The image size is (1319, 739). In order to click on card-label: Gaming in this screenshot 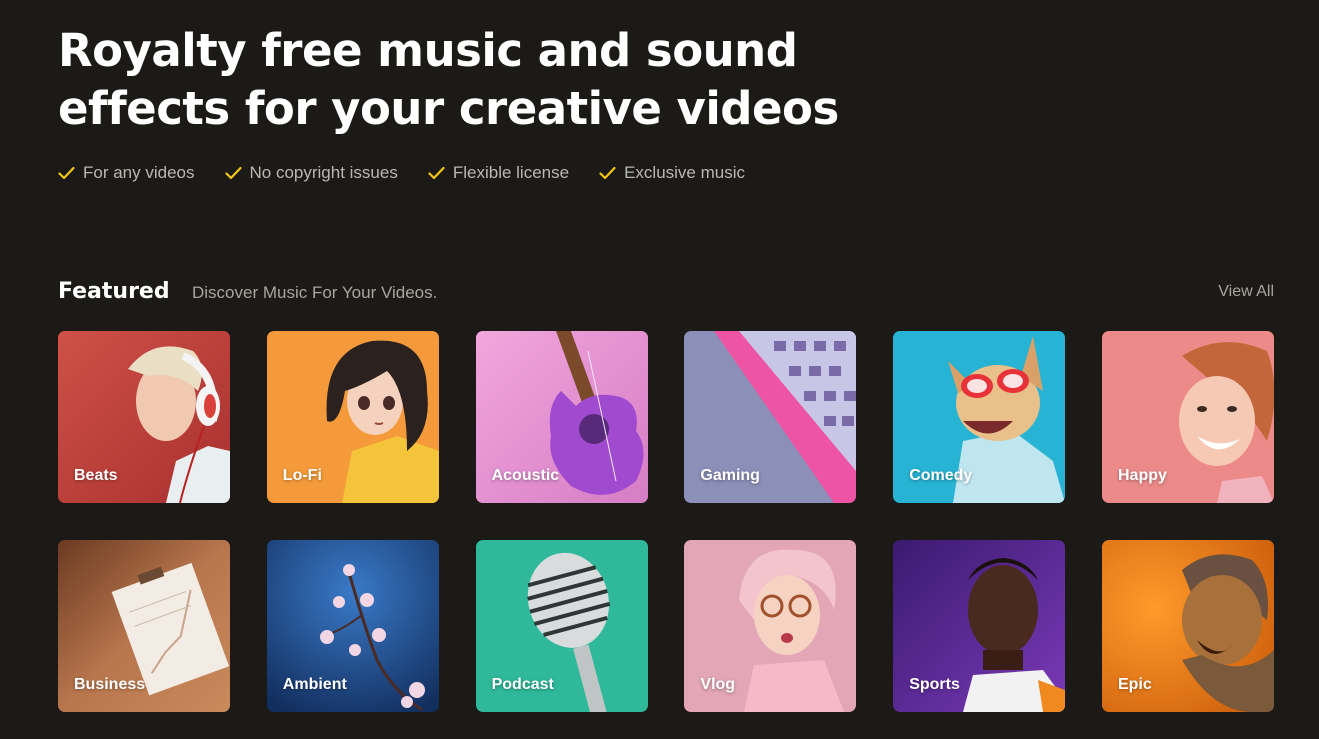, I will do `click(730, 475)`.